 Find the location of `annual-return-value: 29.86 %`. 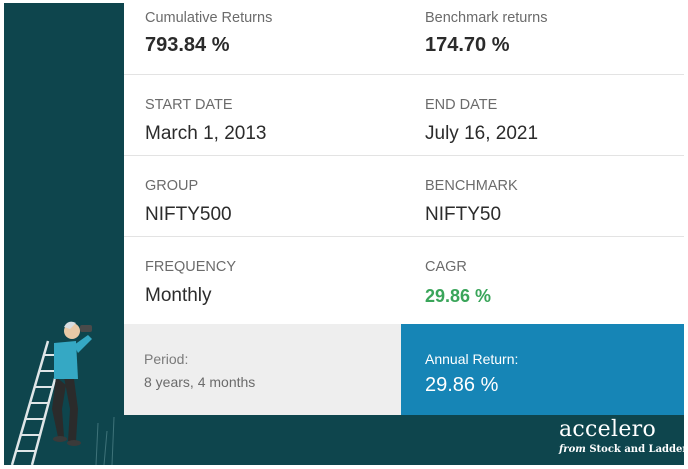

annual-return-value: 29.86 % is located at coordinates (462, 385).